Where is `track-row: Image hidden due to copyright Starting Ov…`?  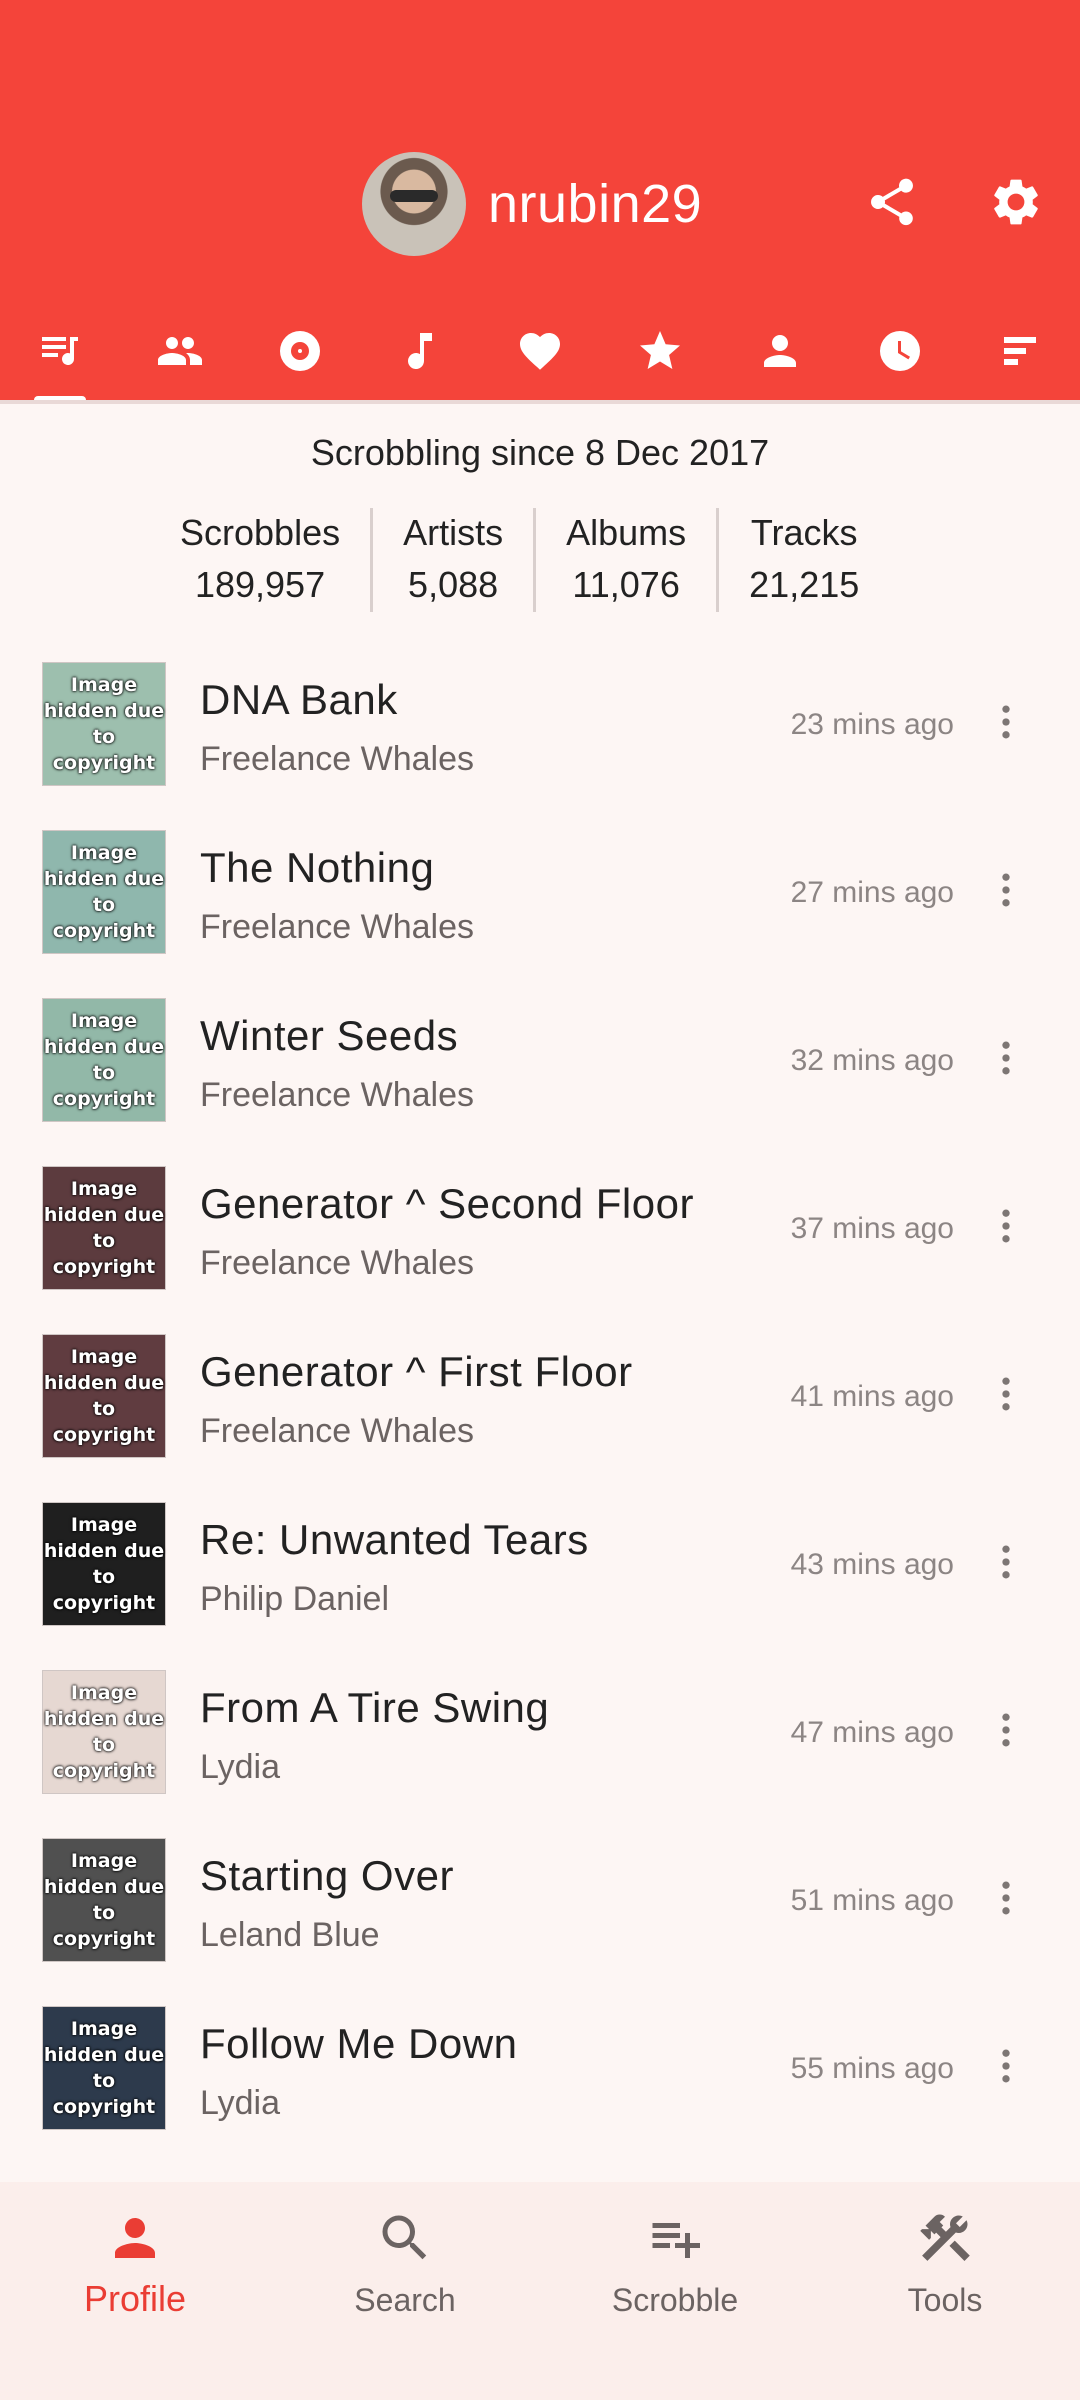
track-row: Image hidden due to copyright Starting Ov… is located at coordinates (540, 1900).